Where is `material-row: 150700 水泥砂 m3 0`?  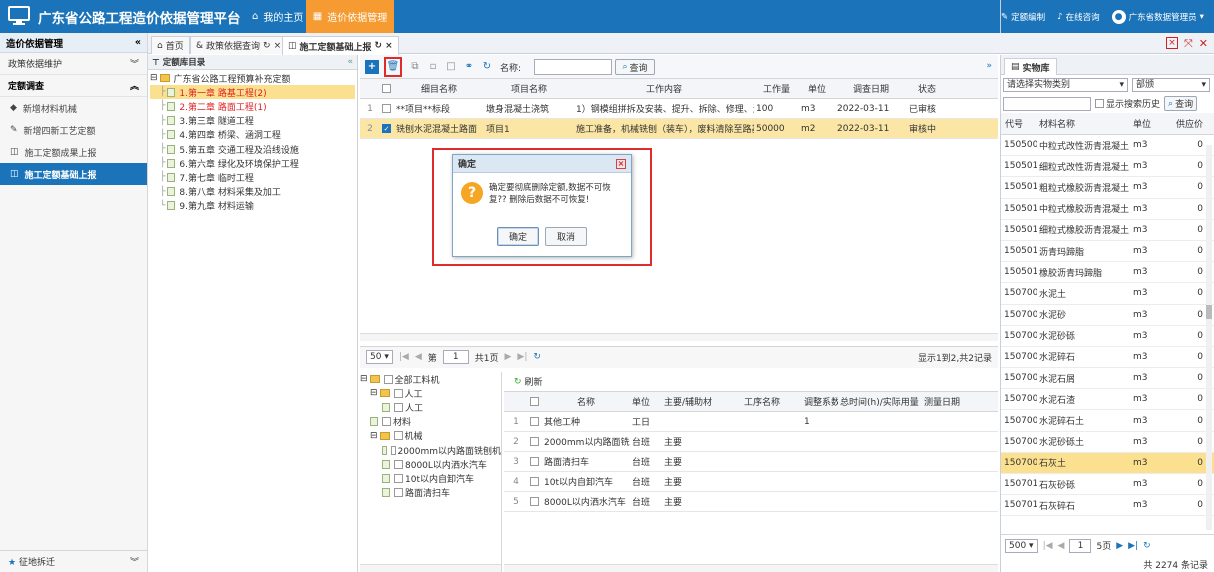
material-row: 150700 水泥砂 m3 0 is located at coordinates (1107, 315).